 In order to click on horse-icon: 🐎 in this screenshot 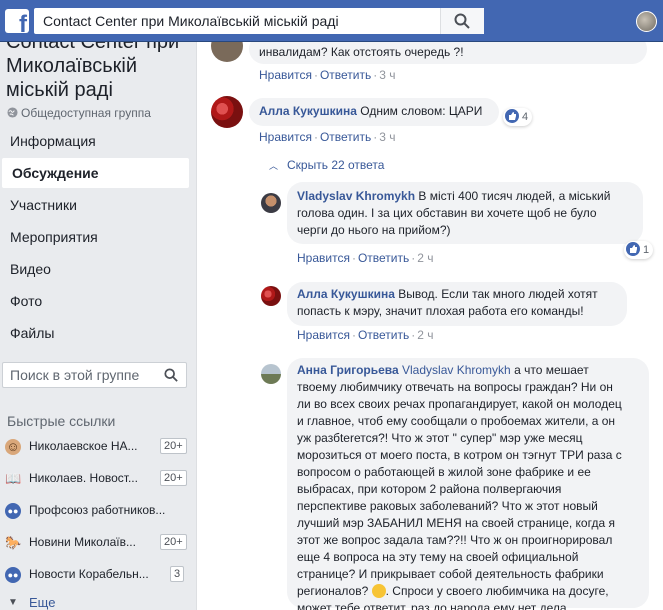, I will do `click(13, 542)`.